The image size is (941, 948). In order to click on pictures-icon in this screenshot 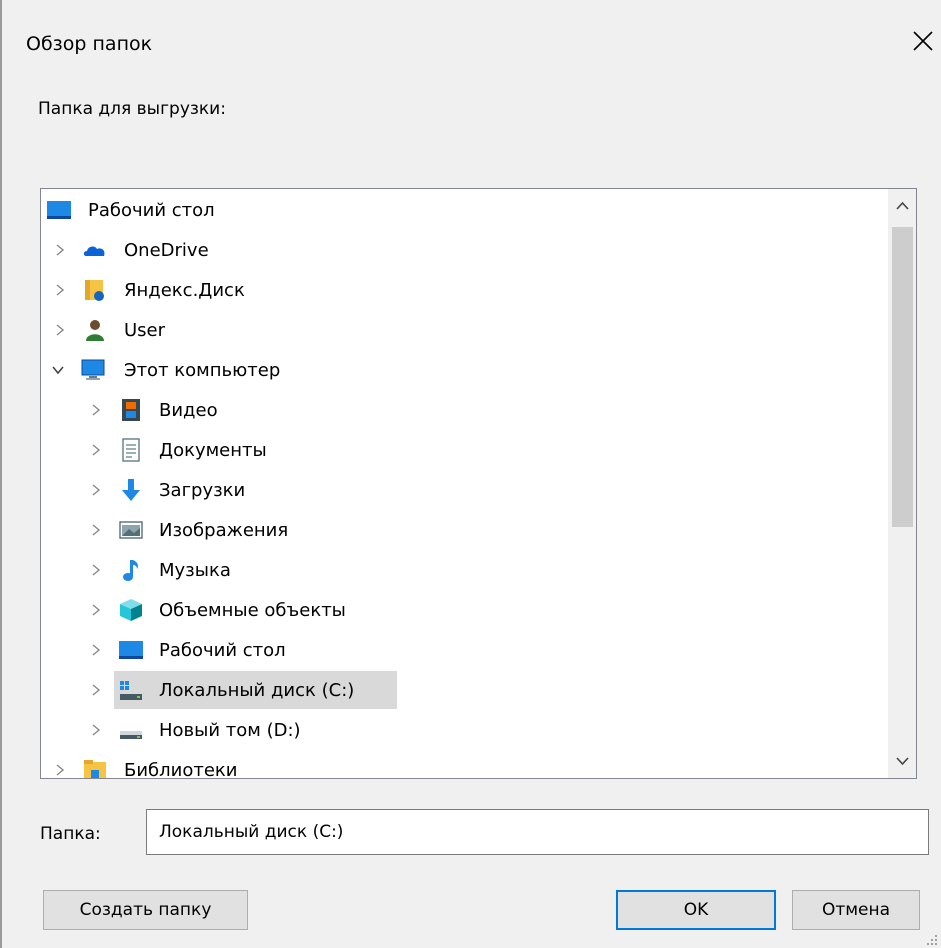, I will do `click(131, 530)`.